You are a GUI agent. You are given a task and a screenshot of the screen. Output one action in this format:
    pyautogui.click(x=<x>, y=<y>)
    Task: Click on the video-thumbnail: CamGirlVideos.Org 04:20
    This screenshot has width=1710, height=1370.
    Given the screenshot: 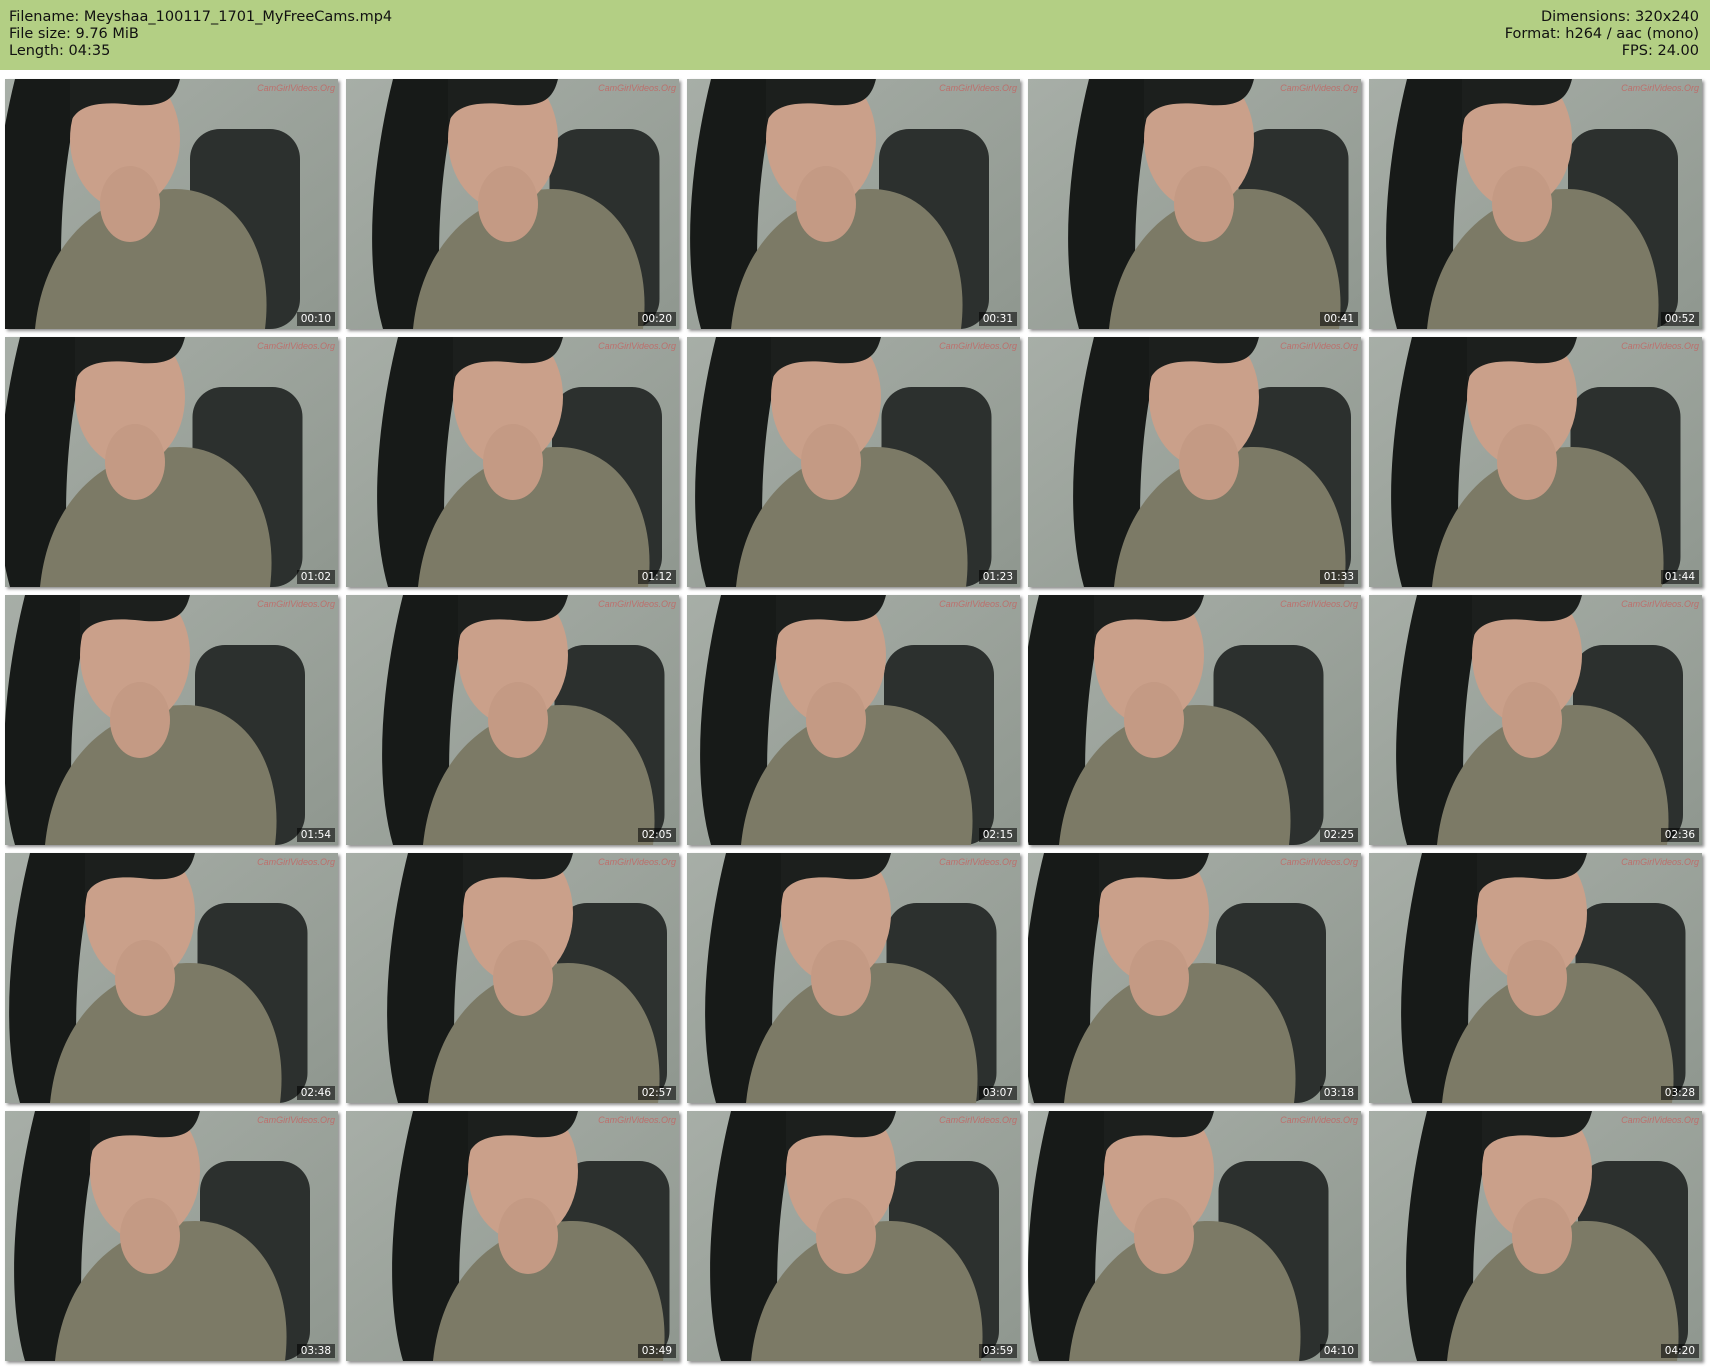 What is the action you would take?
    pyautogui.click(x=1535, y=1236)
    